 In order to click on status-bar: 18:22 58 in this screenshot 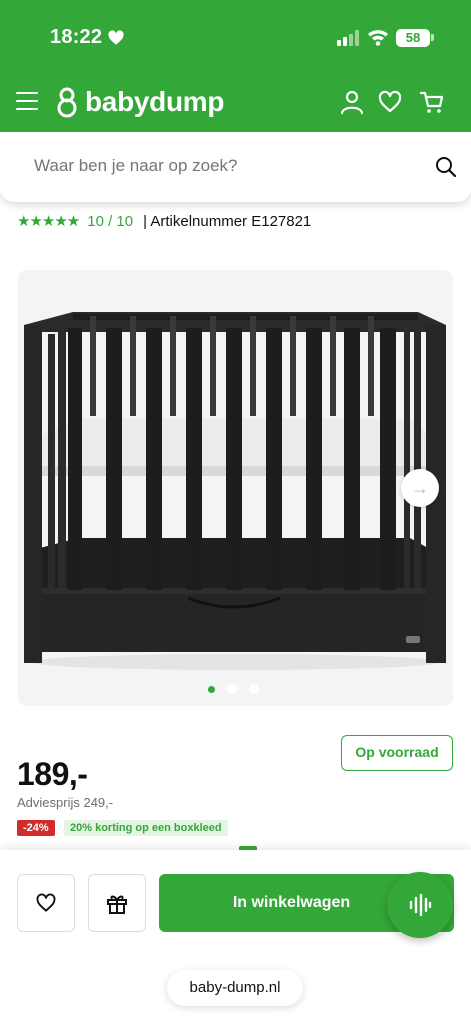, I will do `click(235, 38)`.